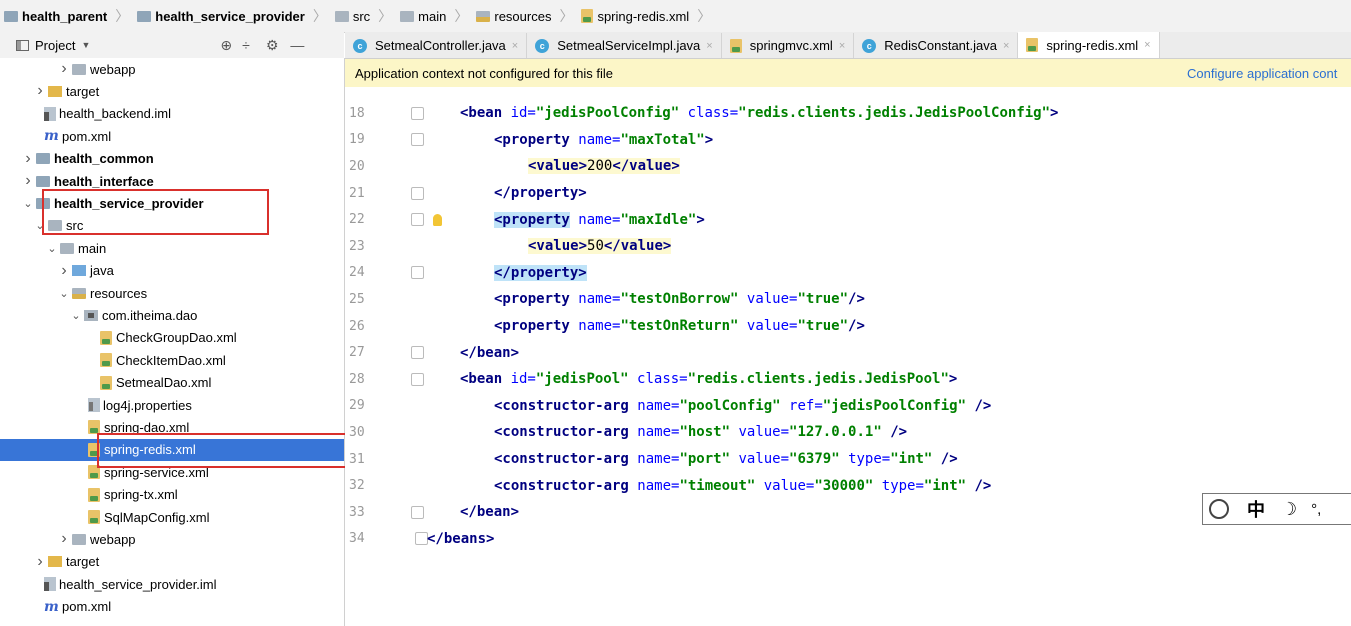  What do you see at coordinates (172, 315) in the screenshot?
I see `tree-item: ⌄ com.itheima.dao` at bounding box center [172, 315].